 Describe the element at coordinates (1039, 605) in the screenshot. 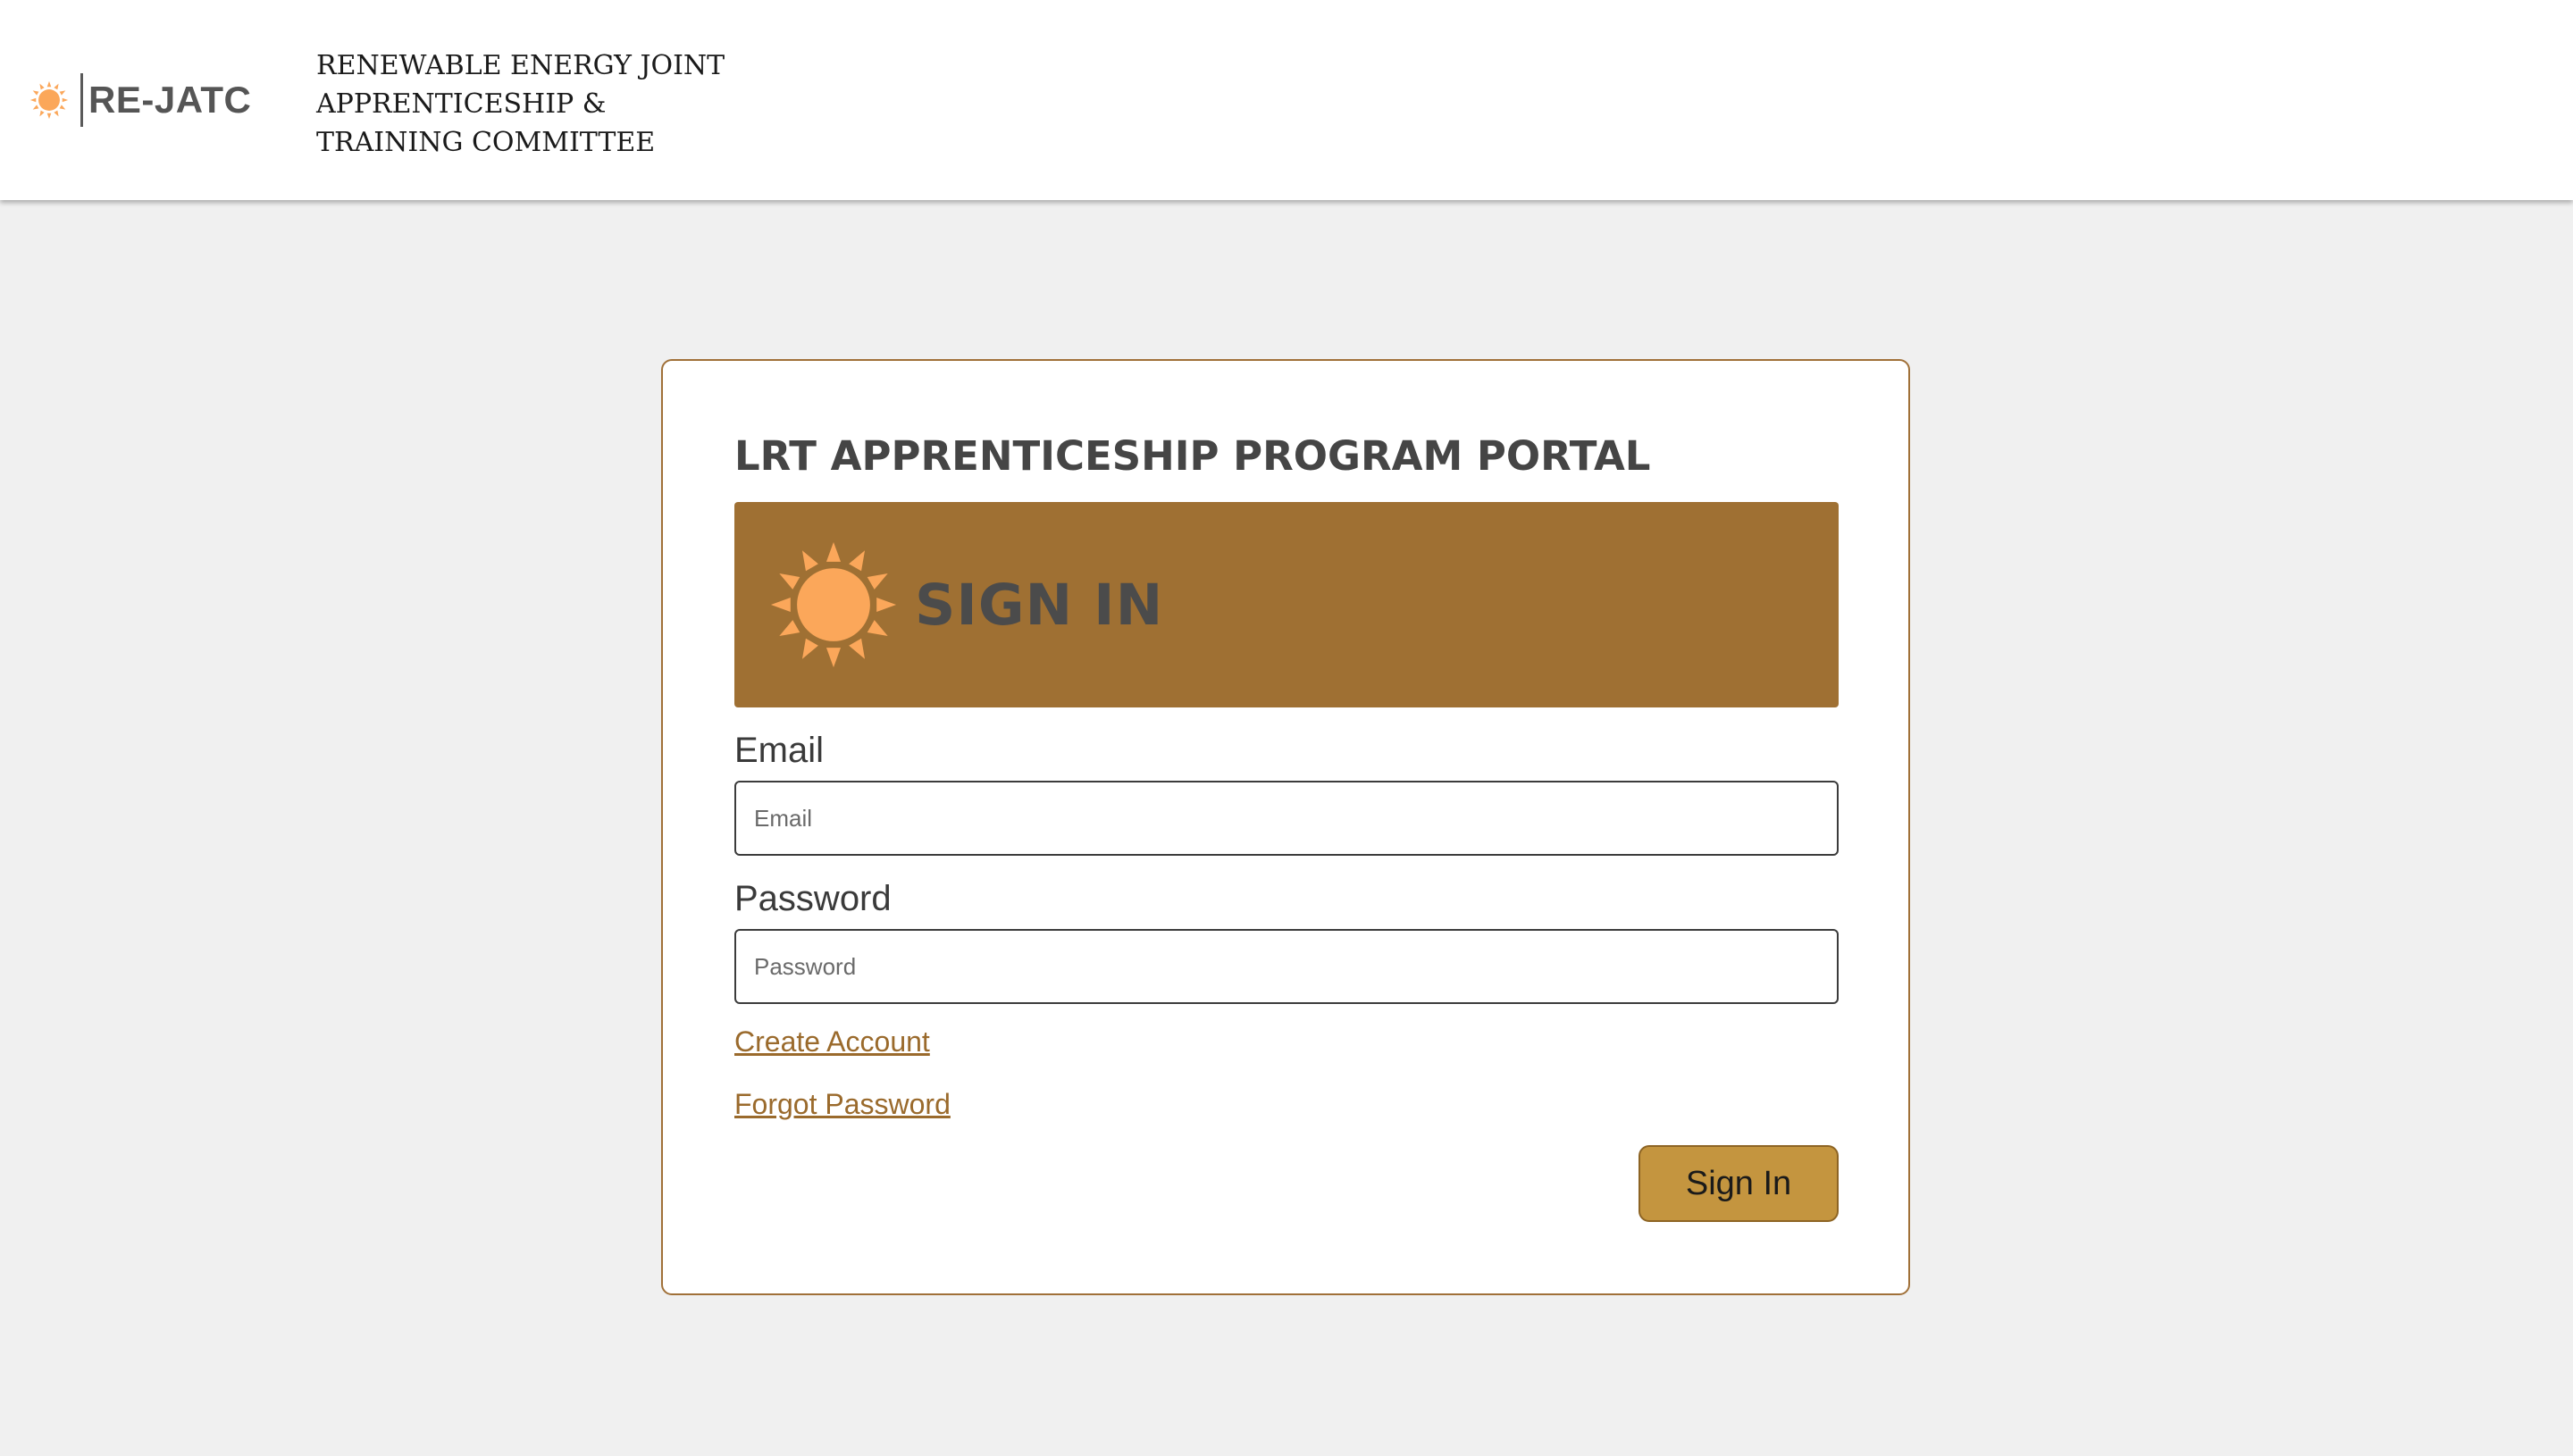

I see `sign-in-heading: SIGN IN` at that location.